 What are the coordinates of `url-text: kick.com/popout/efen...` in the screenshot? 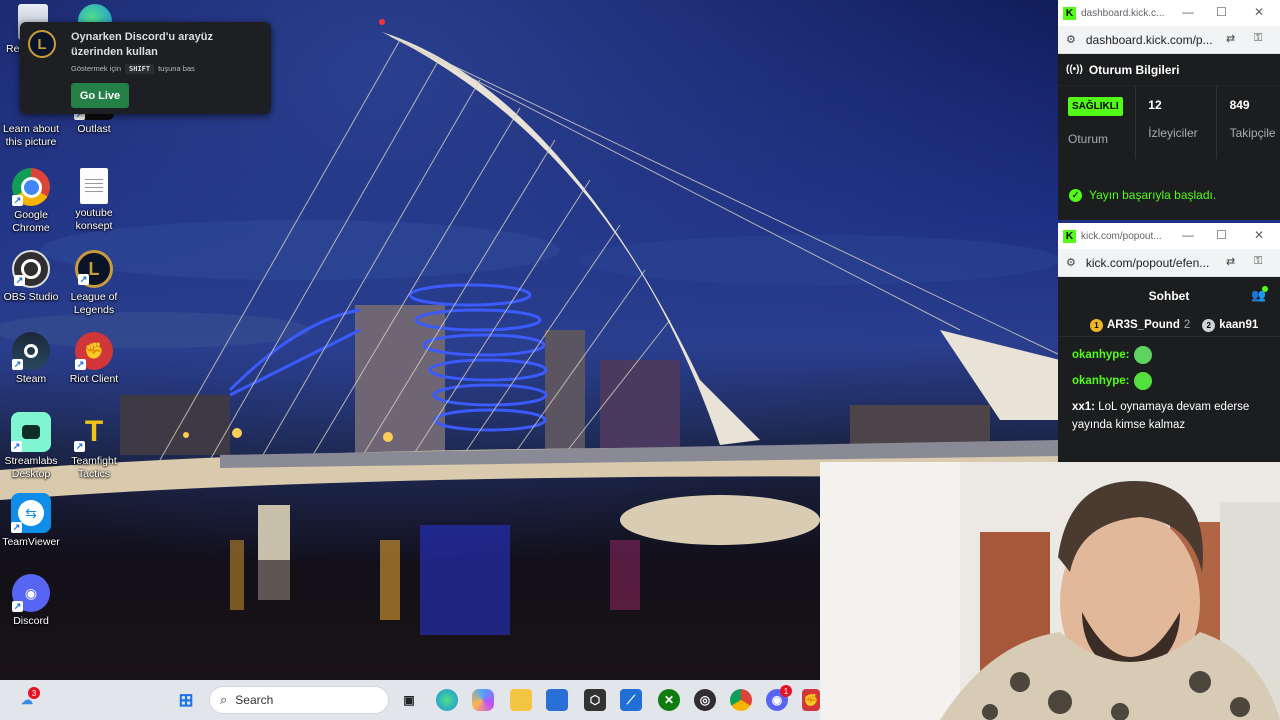 It's located at (1150, 263).